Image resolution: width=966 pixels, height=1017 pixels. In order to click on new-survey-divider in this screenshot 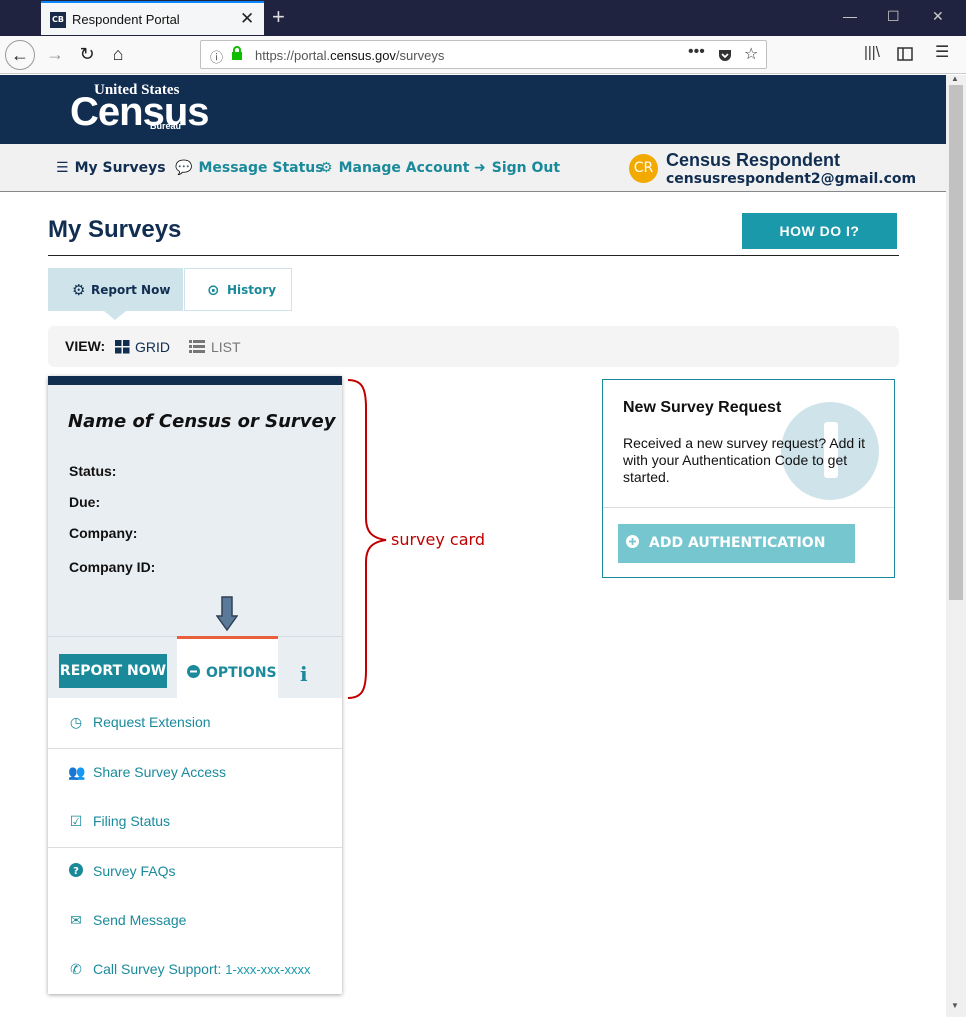, I will do `click(748, 507)`.